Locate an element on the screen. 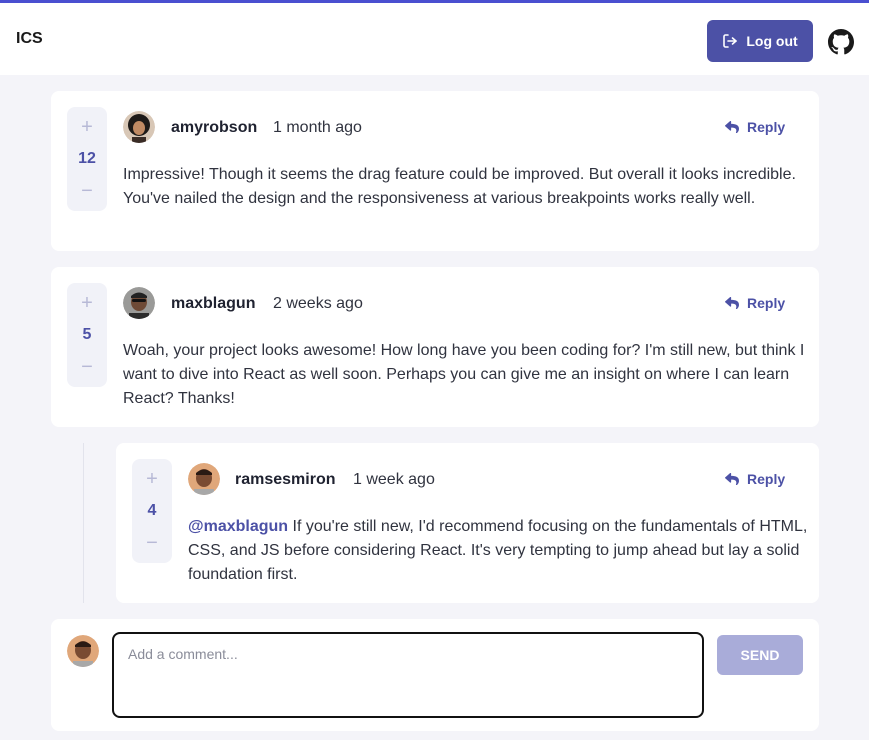  send-button: SEND is located at coordinates (760, 655).